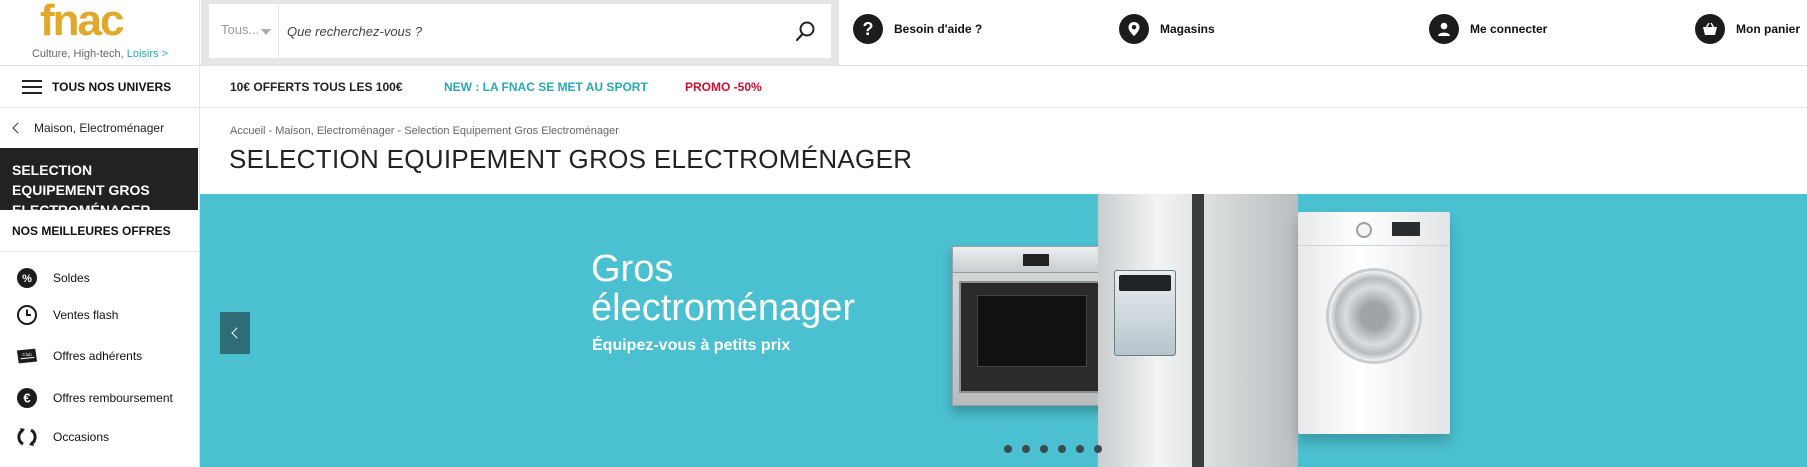 The image size is (1807, 467). I want to click on breadcrumb-home: Accueil, so click(247, 131).